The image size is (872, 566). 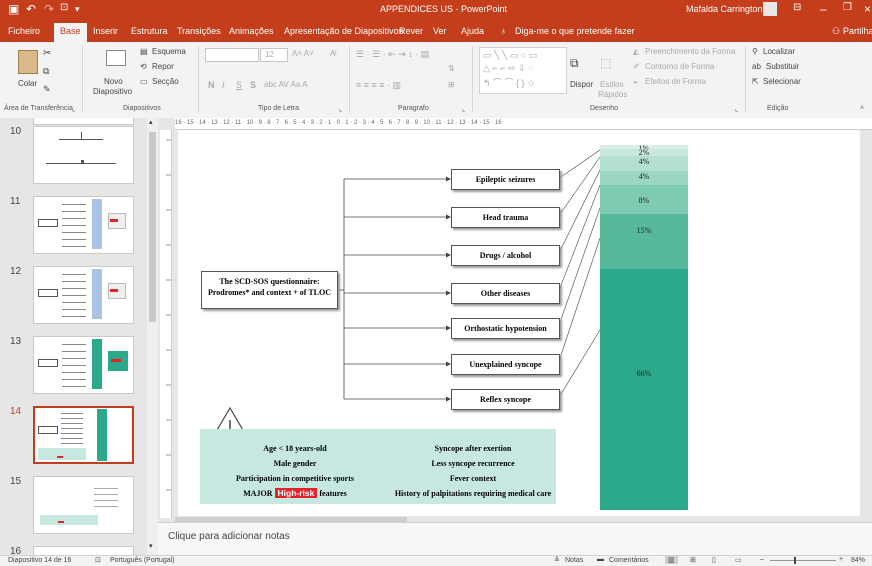 I want to click on spellcheck-icon: ⊡, so click(x=98, y=560).